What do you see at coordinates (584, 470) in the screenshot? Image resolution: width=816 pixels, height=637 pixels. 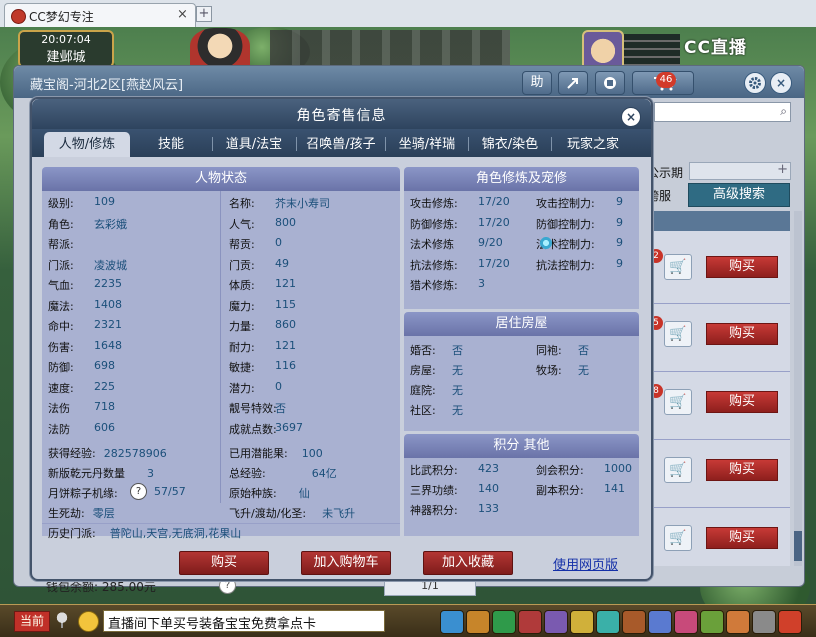 I see `stat-row: 剑会积分: 1000` at bounding box center [584, 470].